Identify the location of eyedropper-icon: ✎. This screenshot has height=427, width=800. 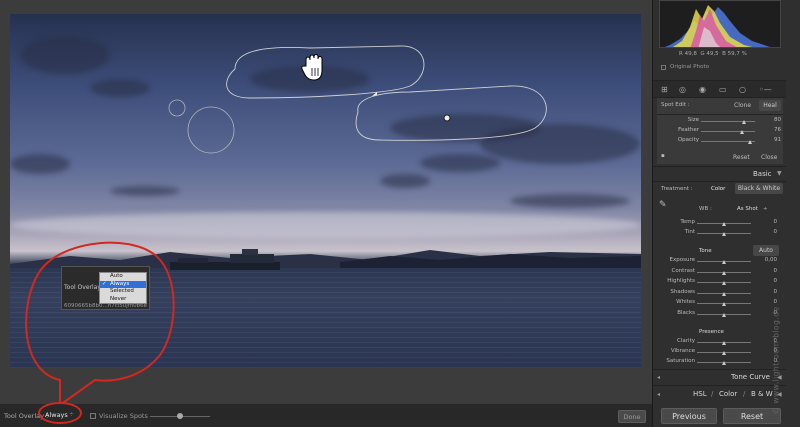
(663, 205).